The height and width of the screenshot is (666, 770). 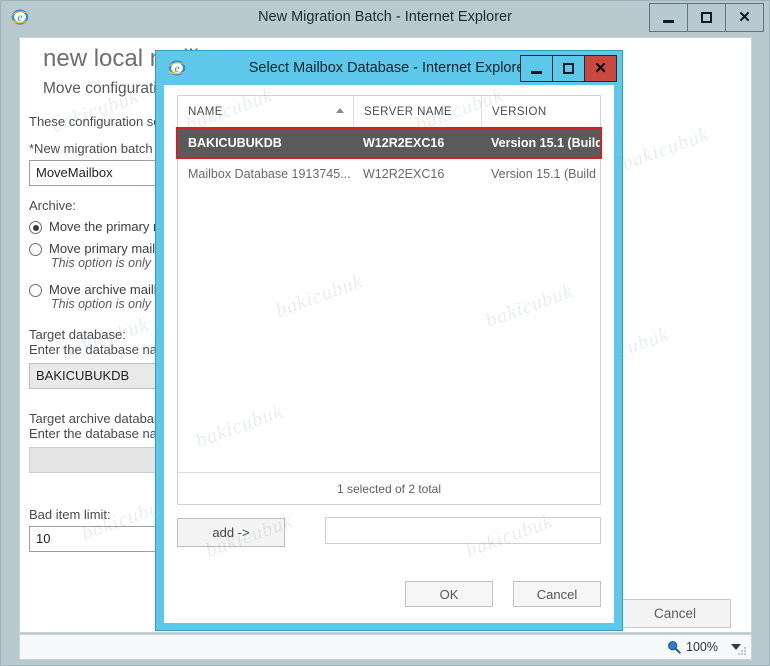 What do you see at coordinates (408, 112) in the screenshot?
I see `column-header-label: SERVER NAME` at bounding box center [408, 112].